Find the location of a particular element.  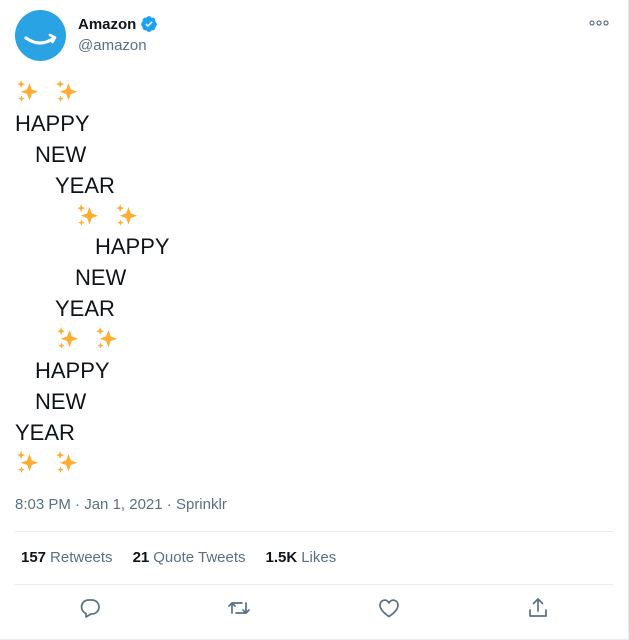

amazon-smile-logo-icon is located at coordinates (40, 39).